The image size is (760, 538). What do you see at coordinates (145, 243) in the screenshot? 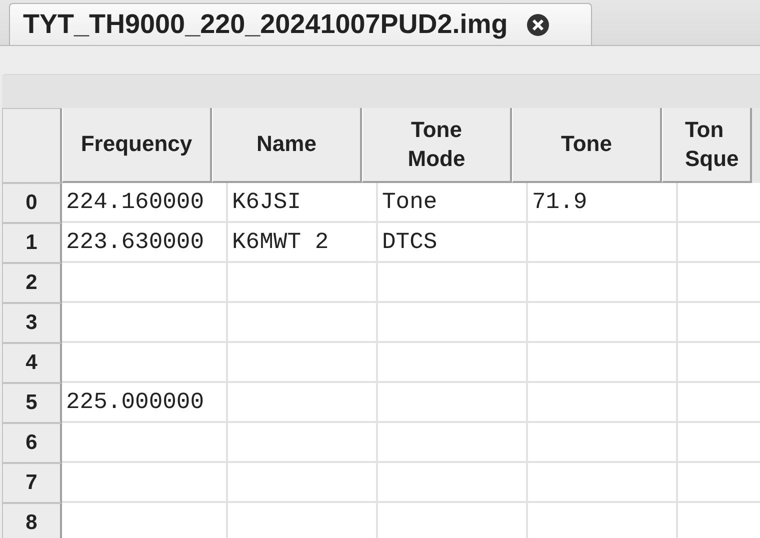
I see `table-cell: 223.630000` at bounding box center [145, 243].